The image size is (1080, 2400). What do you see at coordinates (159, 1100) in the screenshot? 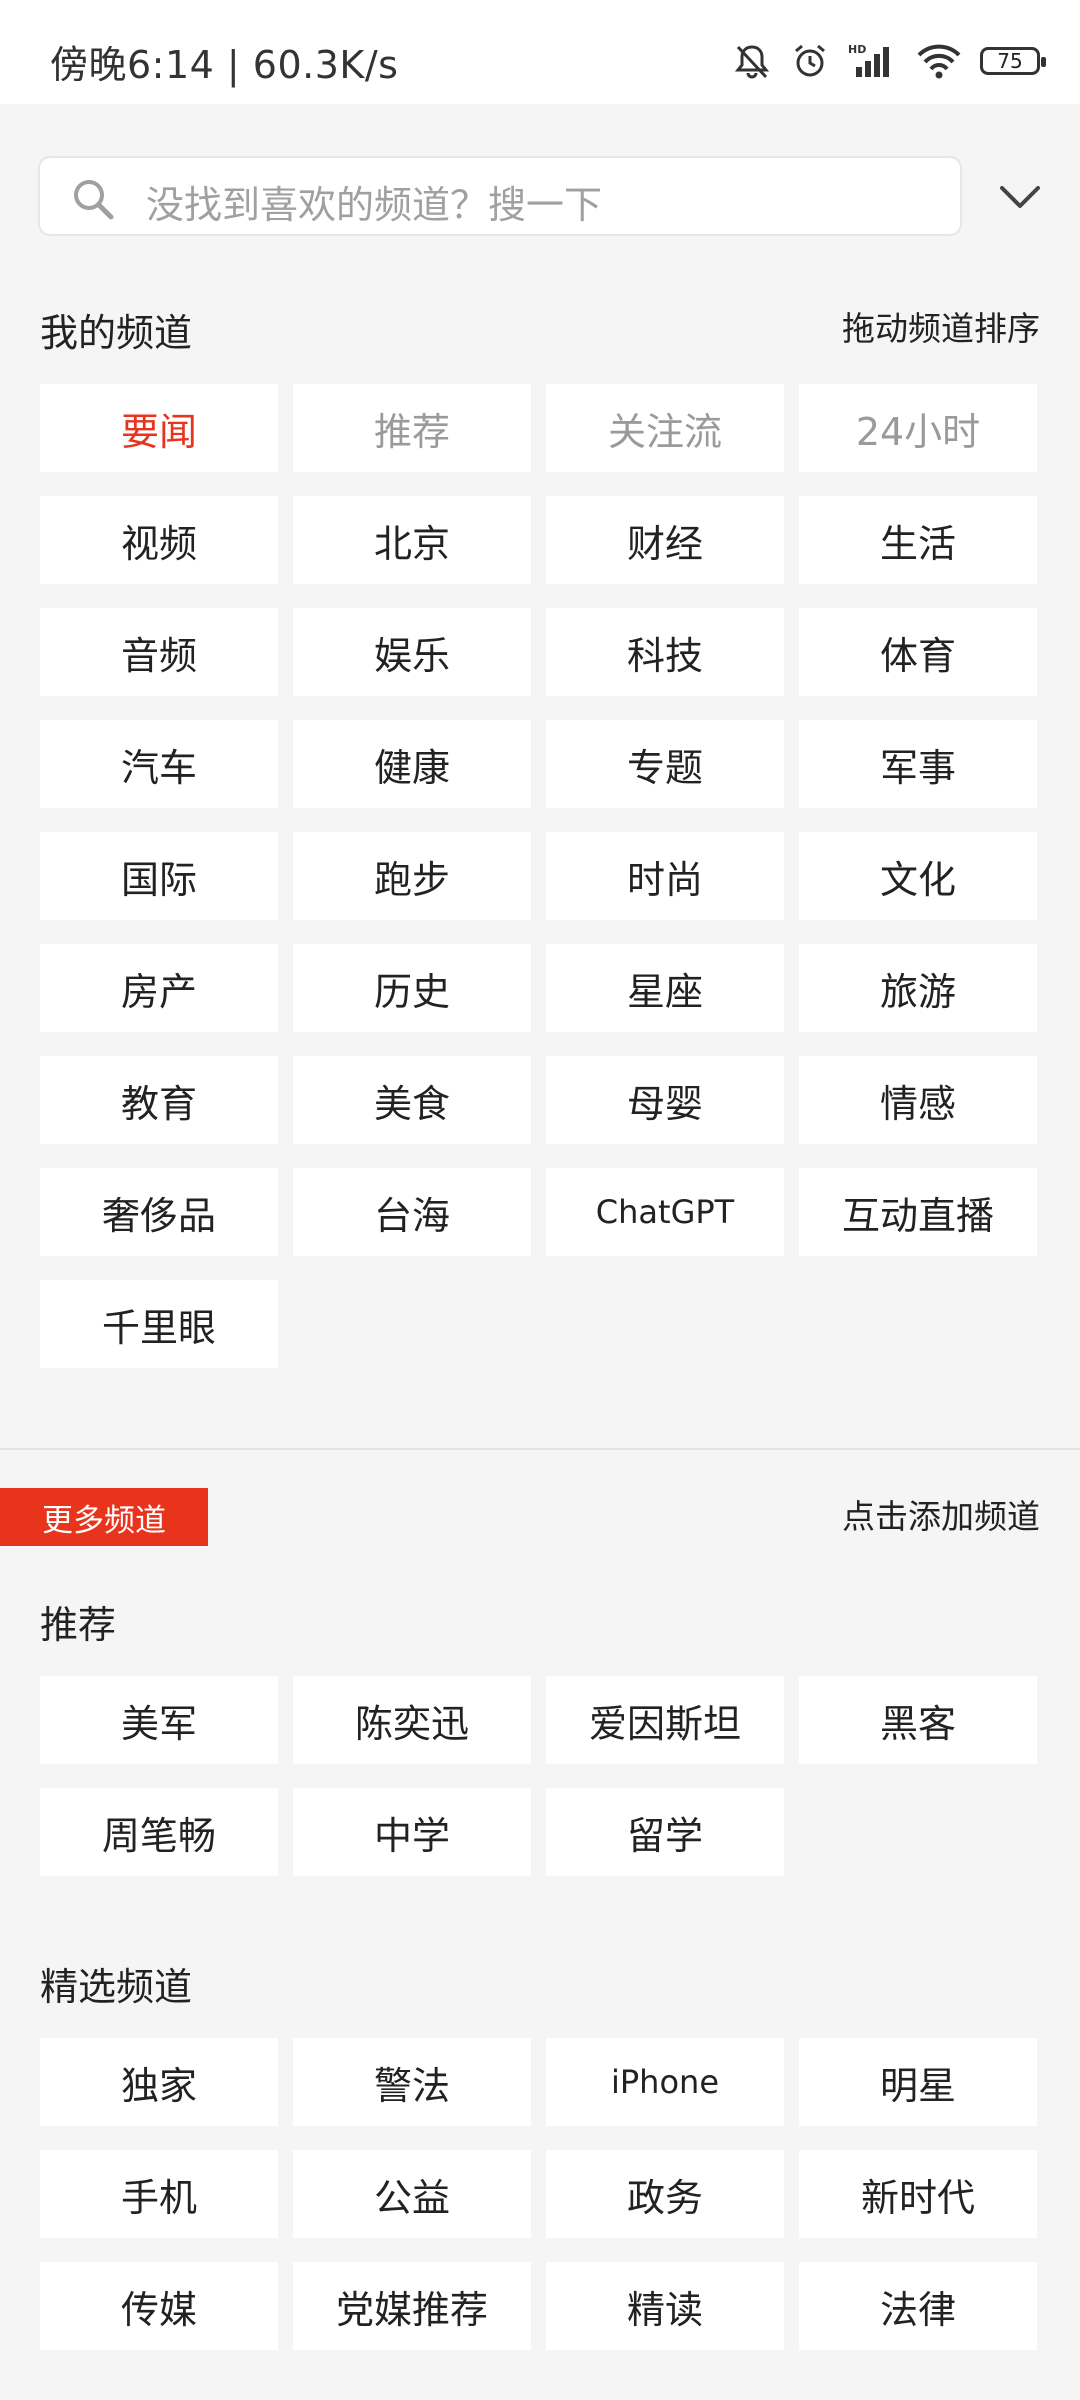
I see `my-channel-chip: 教育` at bounding box center [159, 1100].